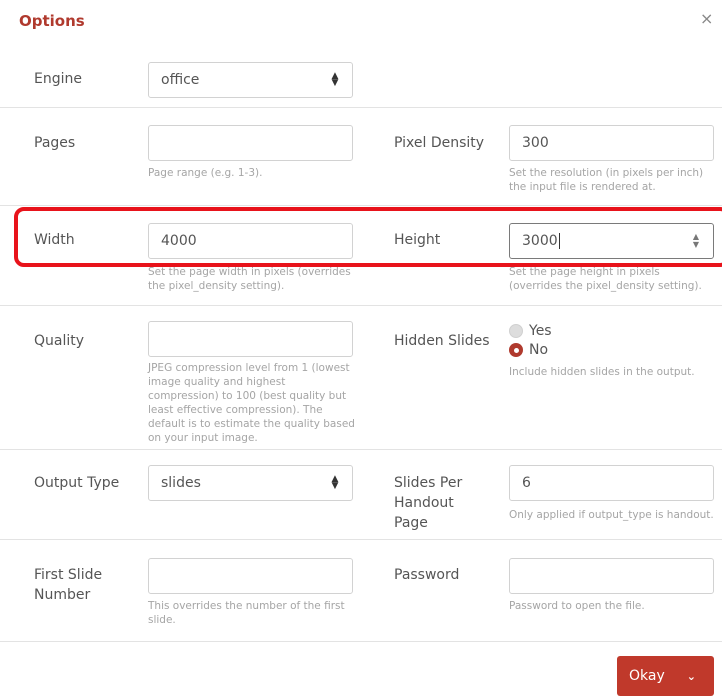  Describe the element at coordinates (180, 80) in the screenshot. I see `engine-select-value: office` at that location.